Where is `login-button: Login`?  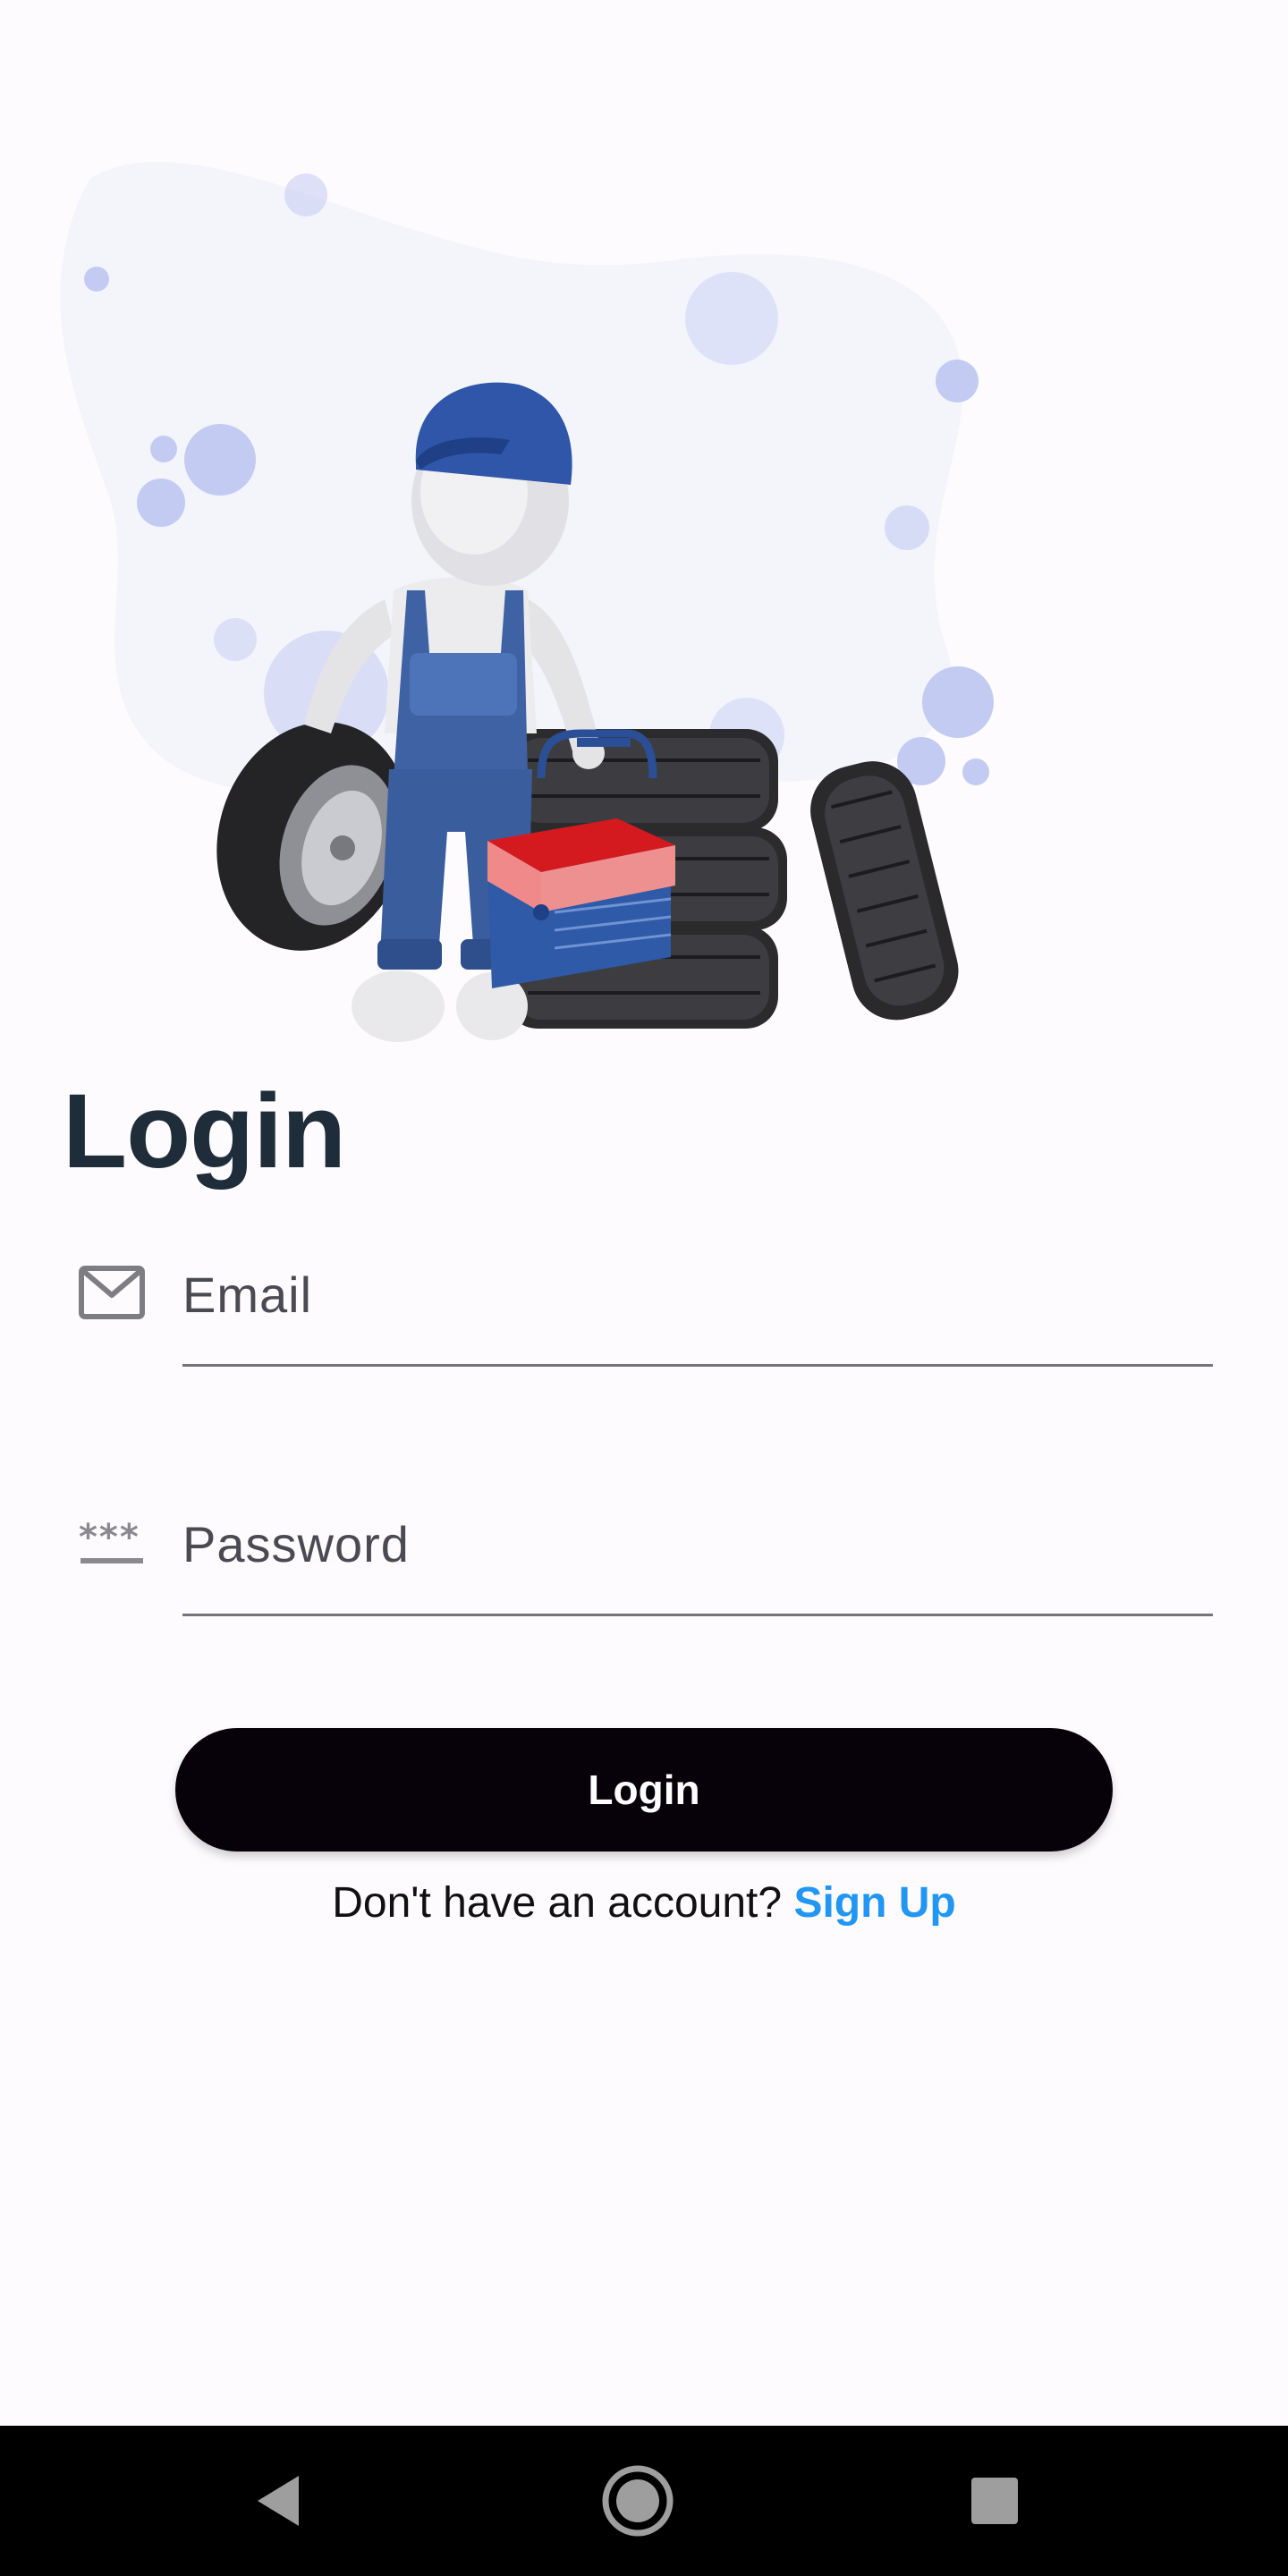 login-button: Login is located at coordinates (644, 1790).